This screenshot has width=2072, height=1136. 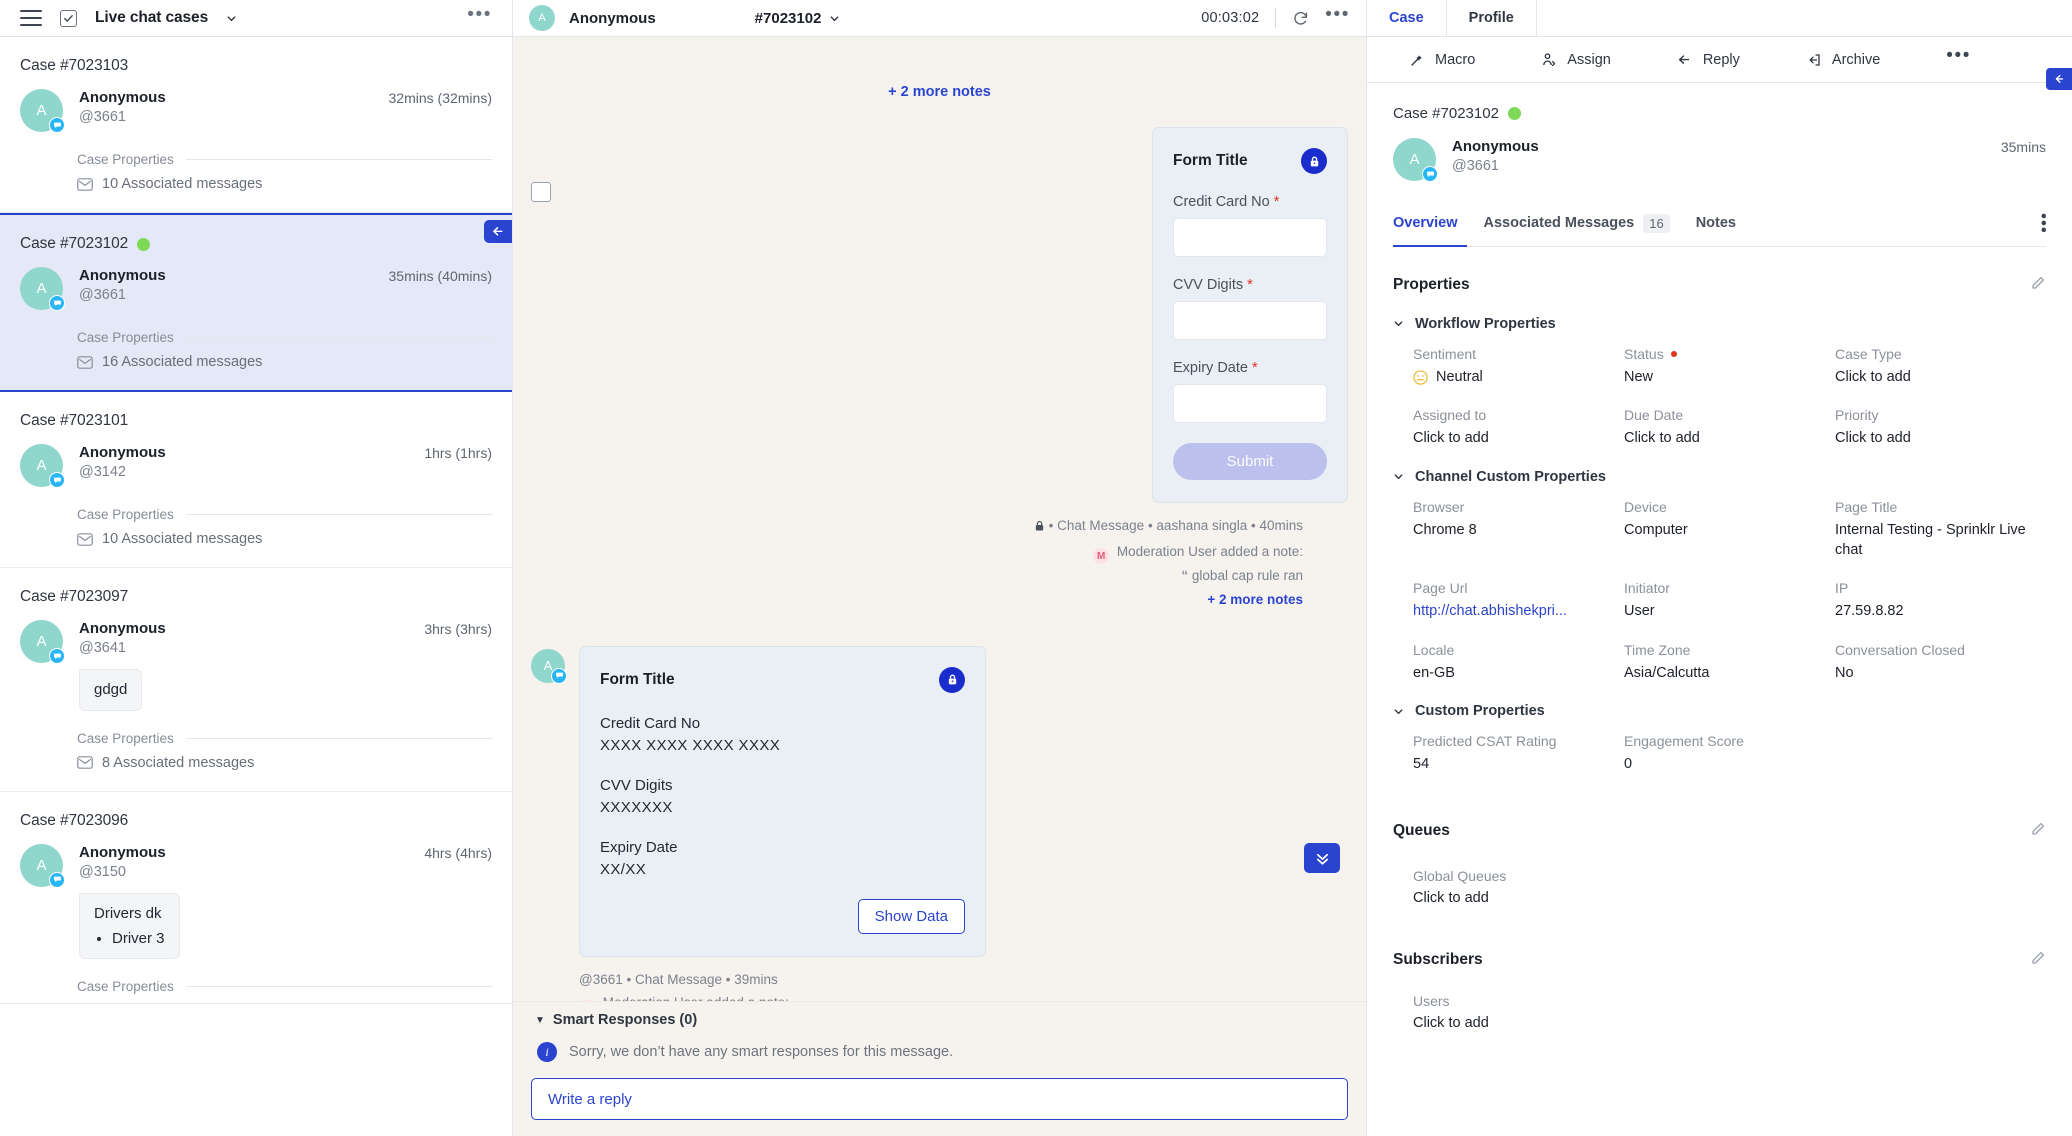 I want to click on tab-case: Case, so click(x=1406, y=18).